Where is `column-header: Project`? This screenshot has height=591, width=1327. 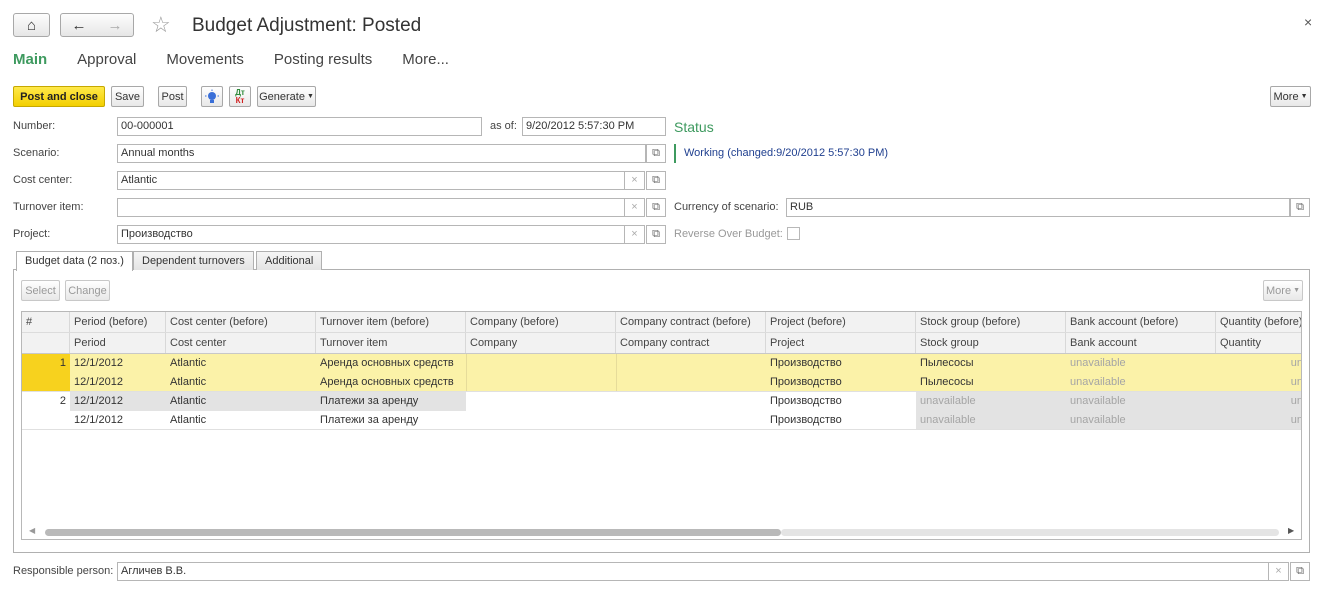
column-header: Project is located at coordinates (841, 343).